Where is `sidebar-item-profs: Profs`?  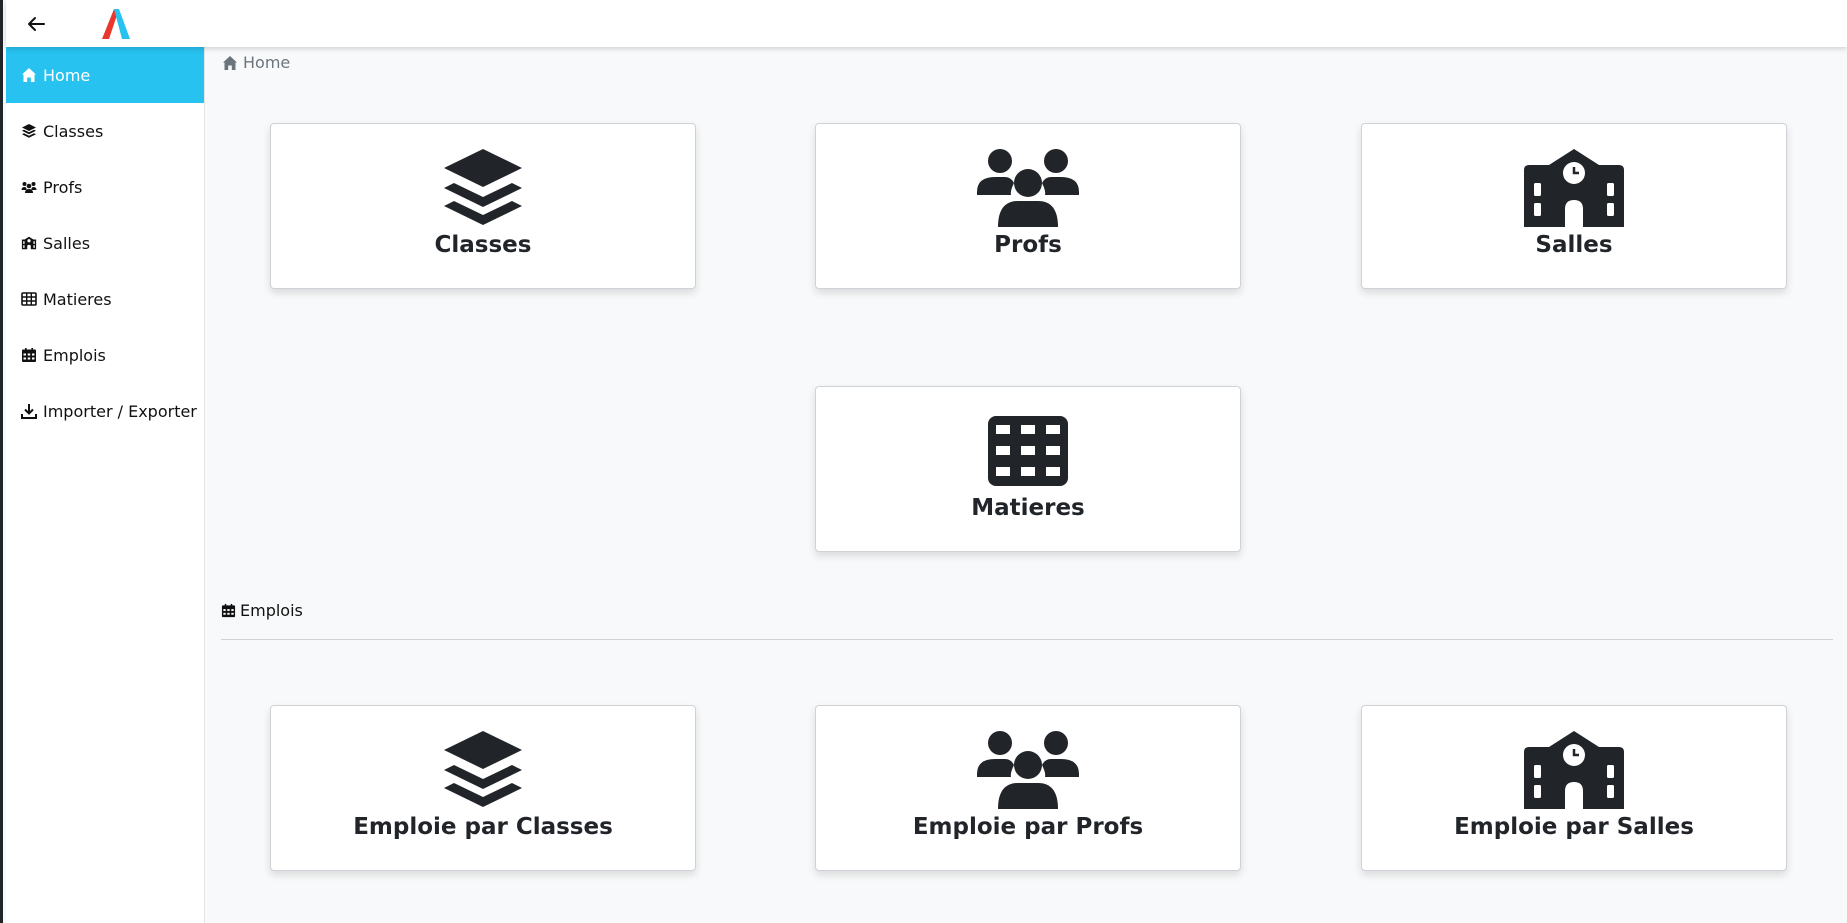 sidebar-item-profs: Profs is located at coordinates (105, 187).